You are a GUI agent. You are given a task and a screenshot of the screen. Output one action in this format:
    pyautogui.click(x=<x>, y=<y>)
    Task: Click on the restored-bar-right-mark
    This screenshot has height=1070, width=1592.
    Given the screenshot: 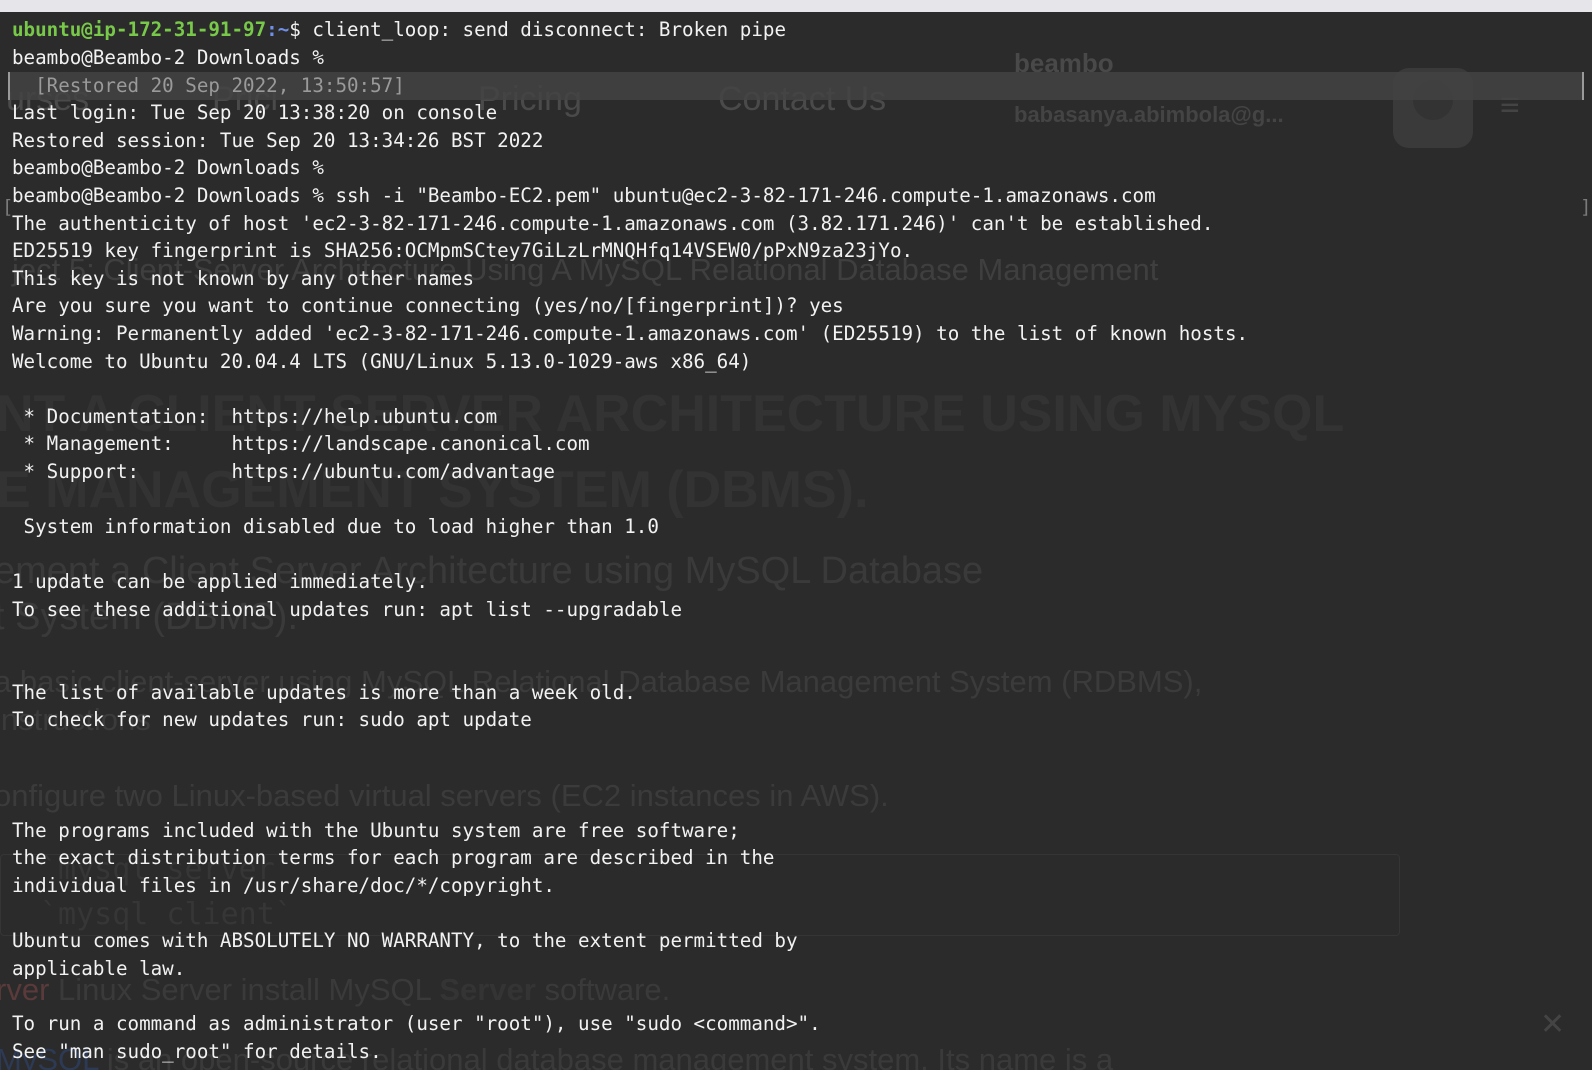 What is the action you would take?
    pyautogui.click(x=1583, y=86)
    